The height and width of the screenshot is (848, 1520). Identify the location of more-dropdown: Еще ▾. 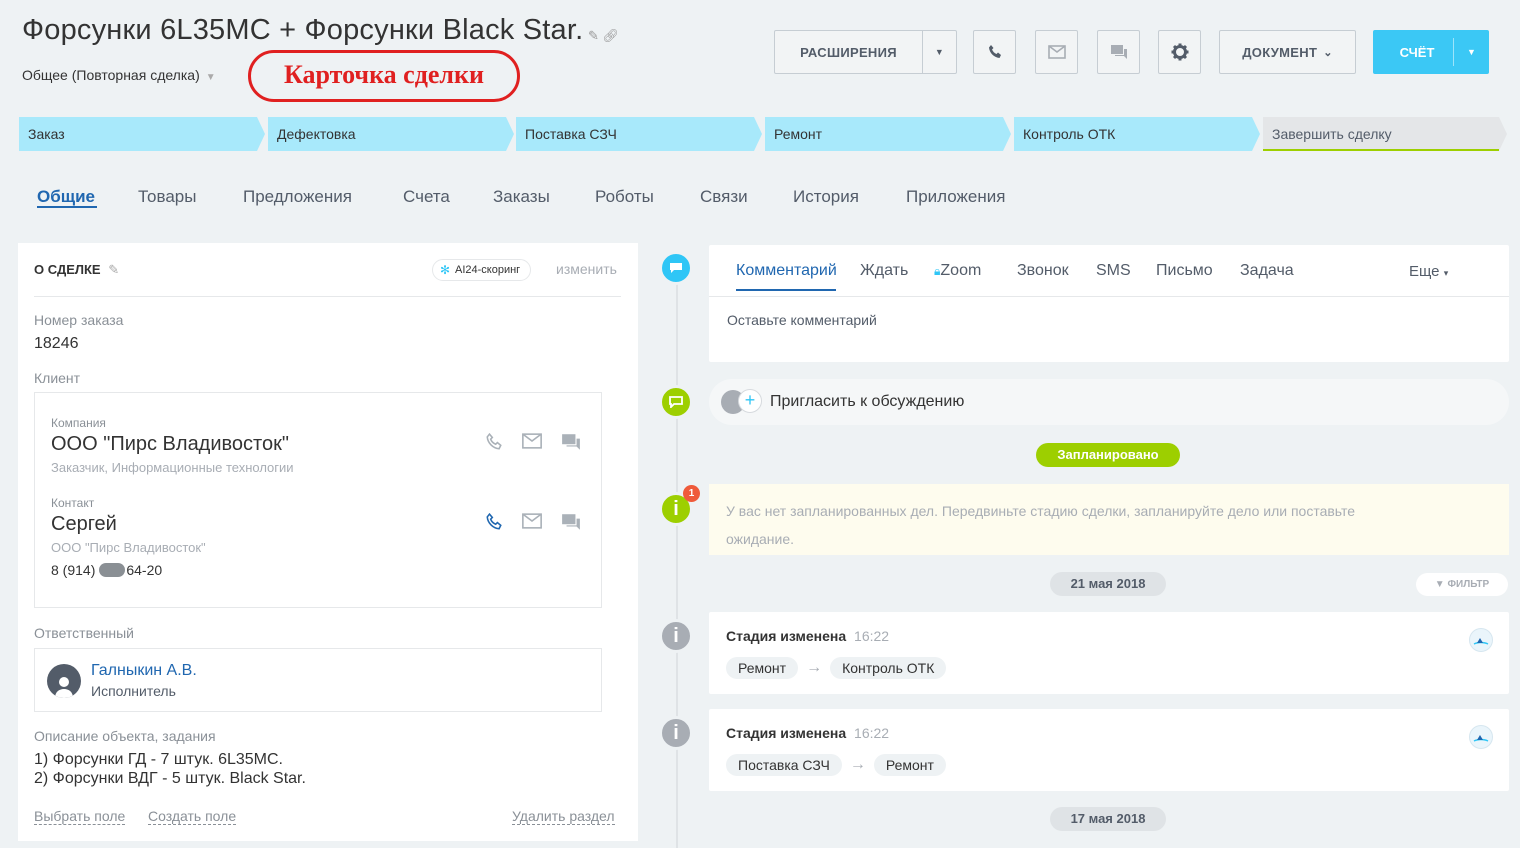
(1428, 271).